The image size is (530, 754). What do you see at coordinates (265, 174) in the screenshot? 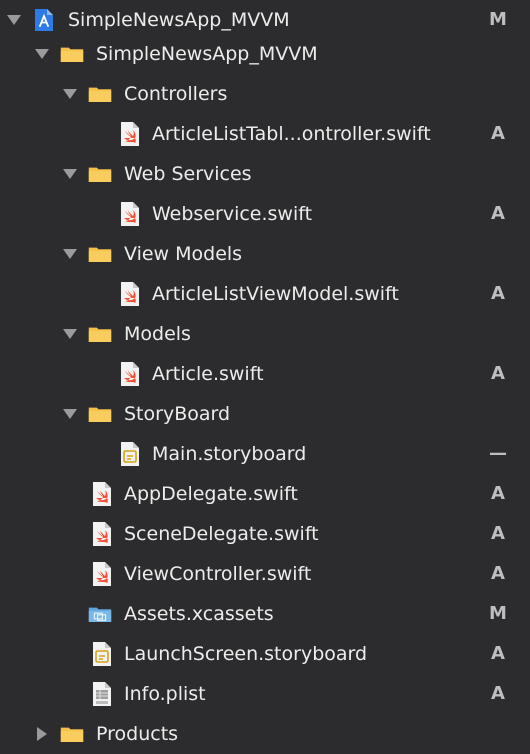
I see `tree-row-folder: Web Services` at bounding box center [265, 174].